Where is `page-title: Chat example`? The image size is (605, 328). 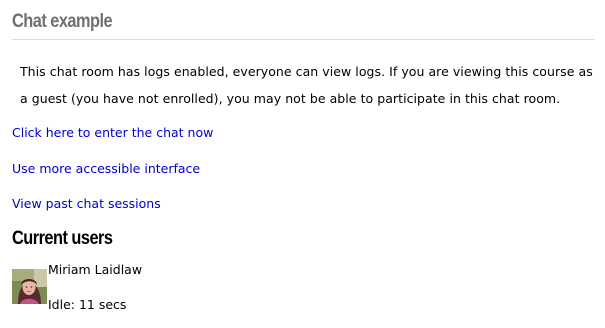
page-title: Chat example is located at coordinates (62, 21).